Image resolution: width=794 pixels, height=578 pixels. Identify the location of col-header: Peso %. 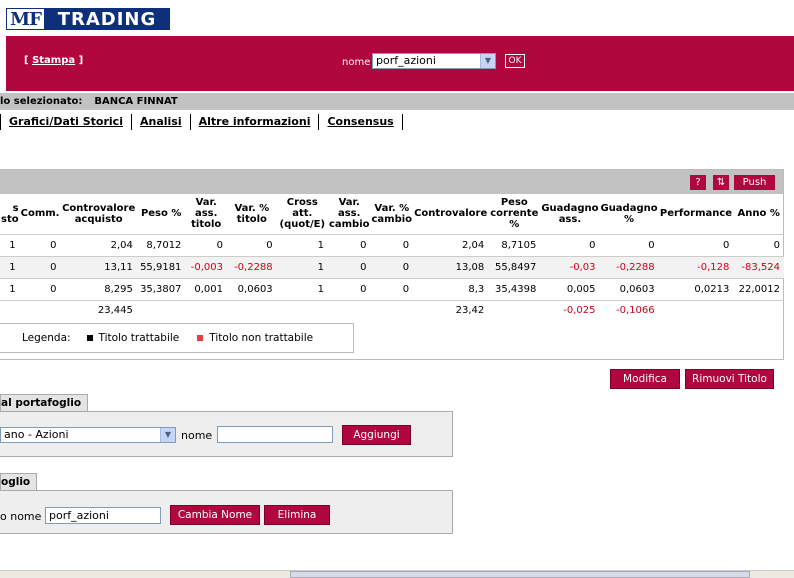
(161, 214).